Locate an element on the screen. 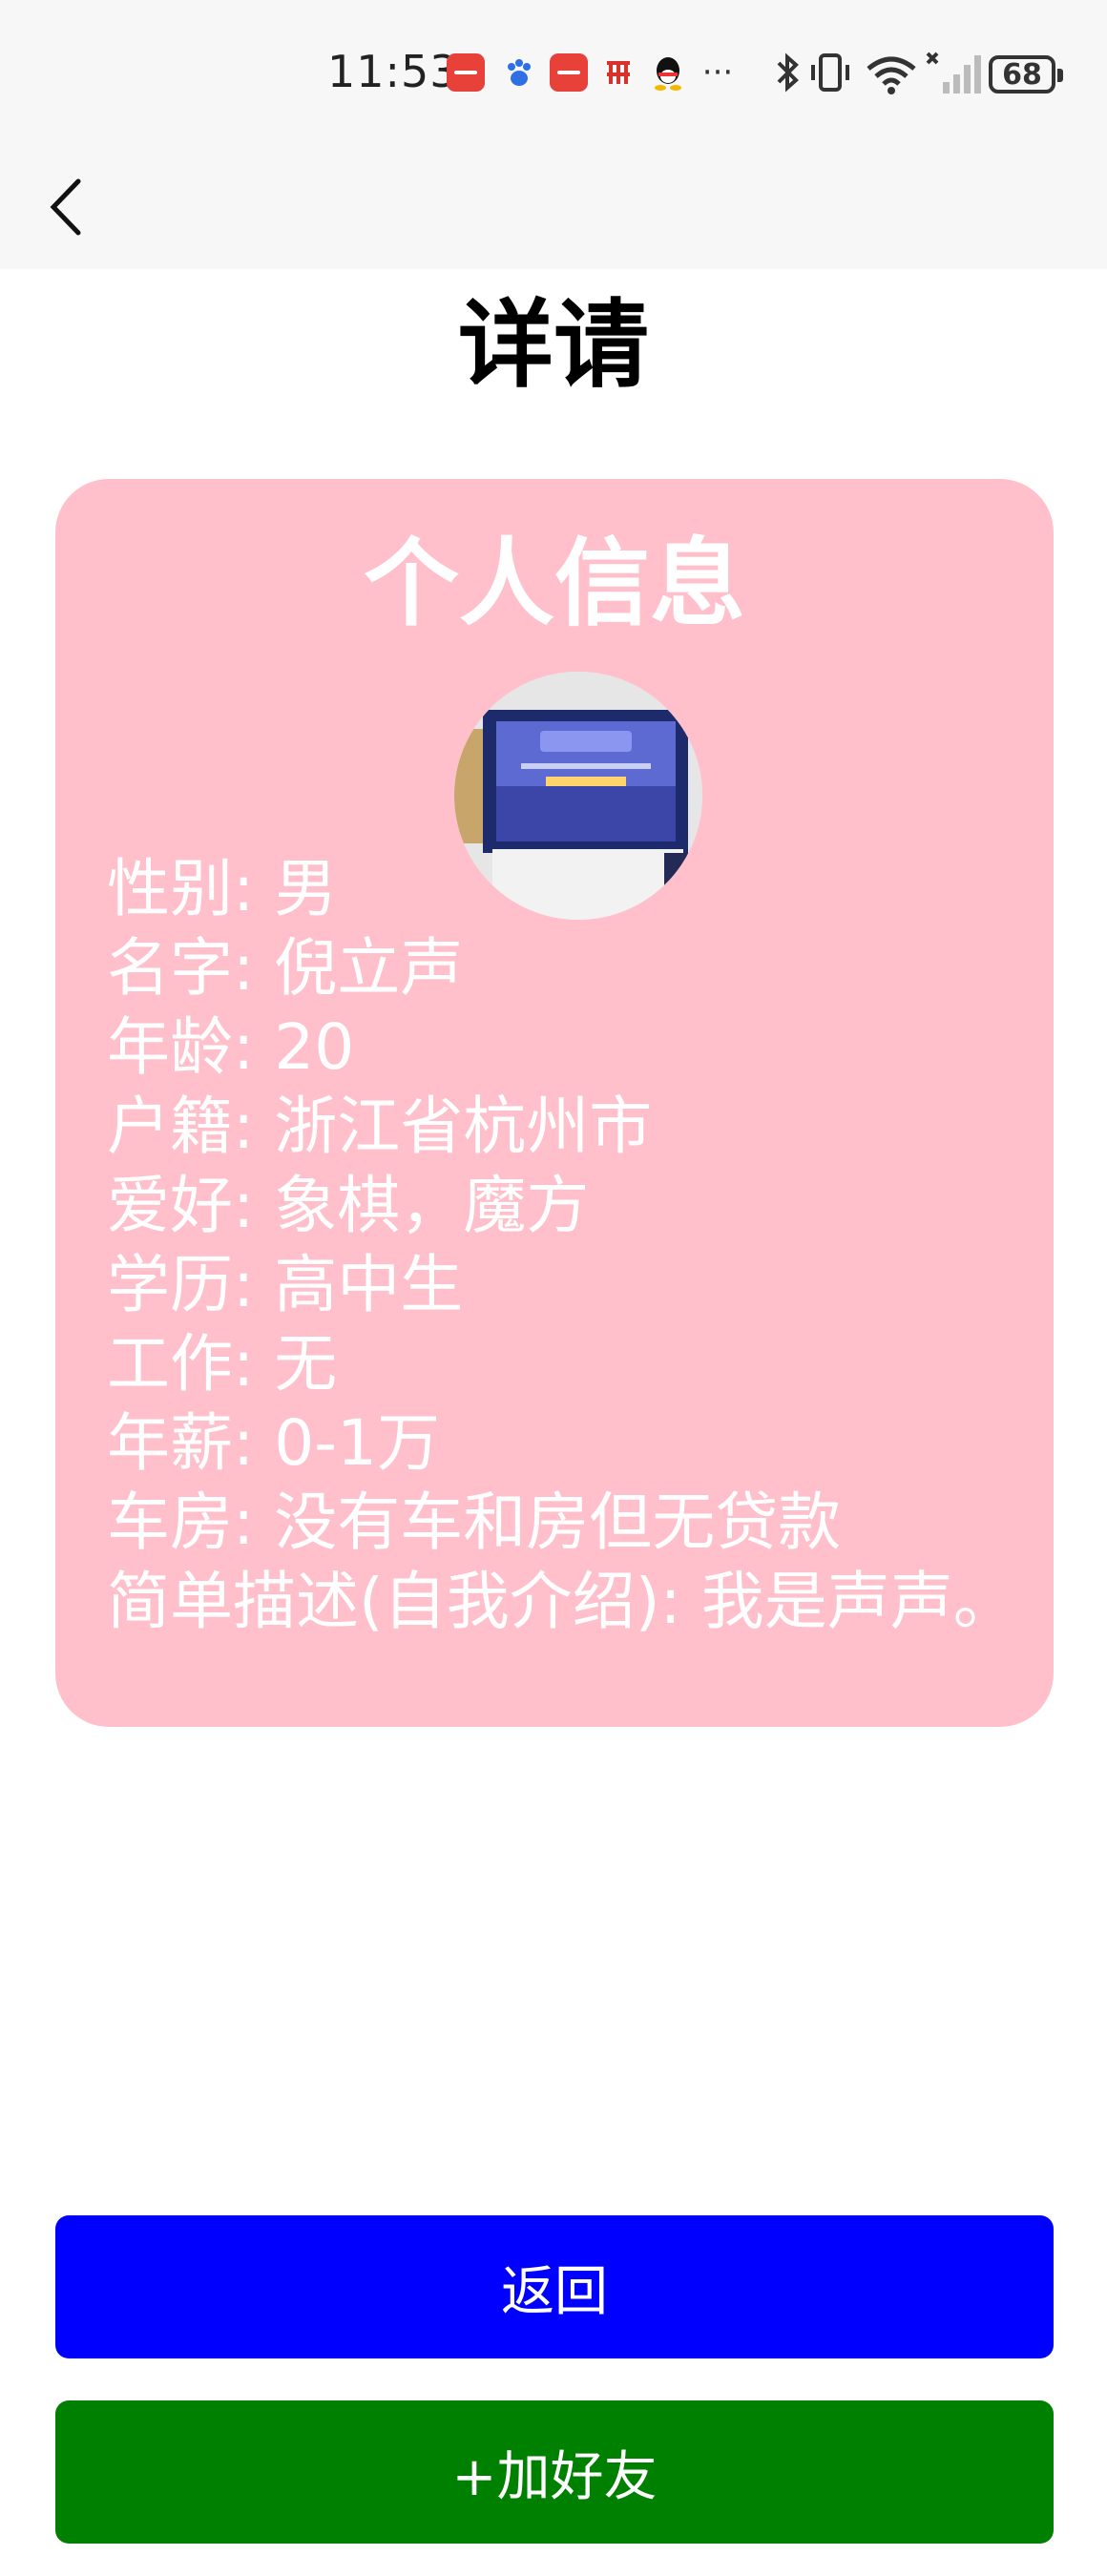 The height and width of the screenshot is (2576, 1107). info-hometown: 户籍: 浙江省杭州市 is located at coordinates (380, 1126).